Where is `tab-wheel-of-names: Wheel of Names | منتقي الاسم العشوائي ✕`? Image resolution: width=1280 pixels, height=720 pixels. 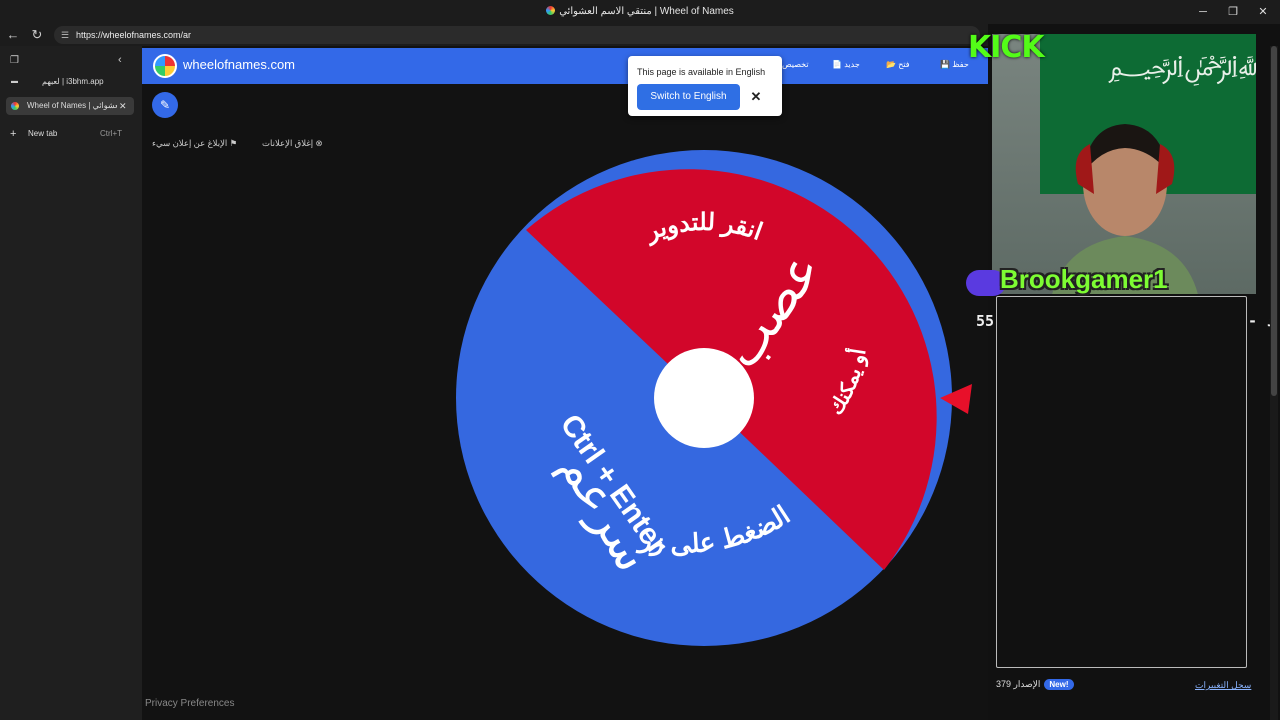 tab-wheel-of-names: Wheel of Names | منتقي الاسم العشوائي ✕ is located at coordinates (70, 106).